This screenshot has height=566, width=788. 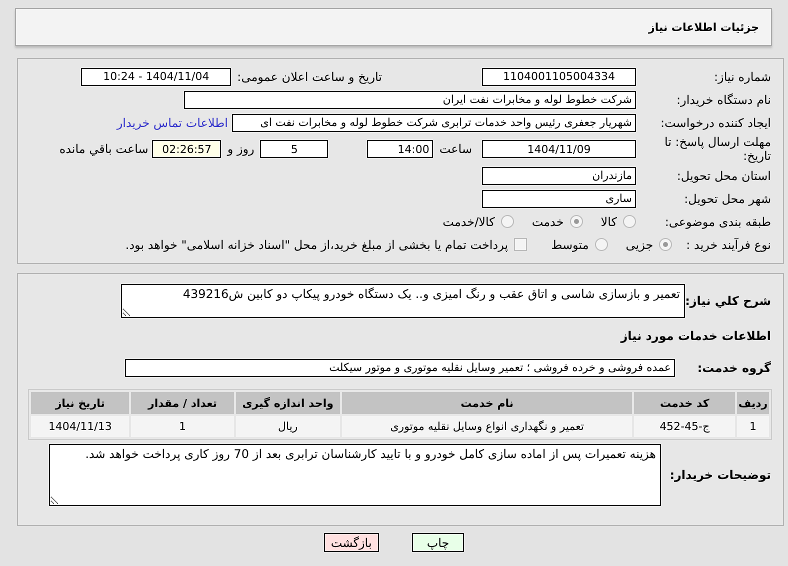 I want to click on table-cell: تعمیر و نگهداری انواع وسایل نقلیه موتوری, so click(x=487, y=426).